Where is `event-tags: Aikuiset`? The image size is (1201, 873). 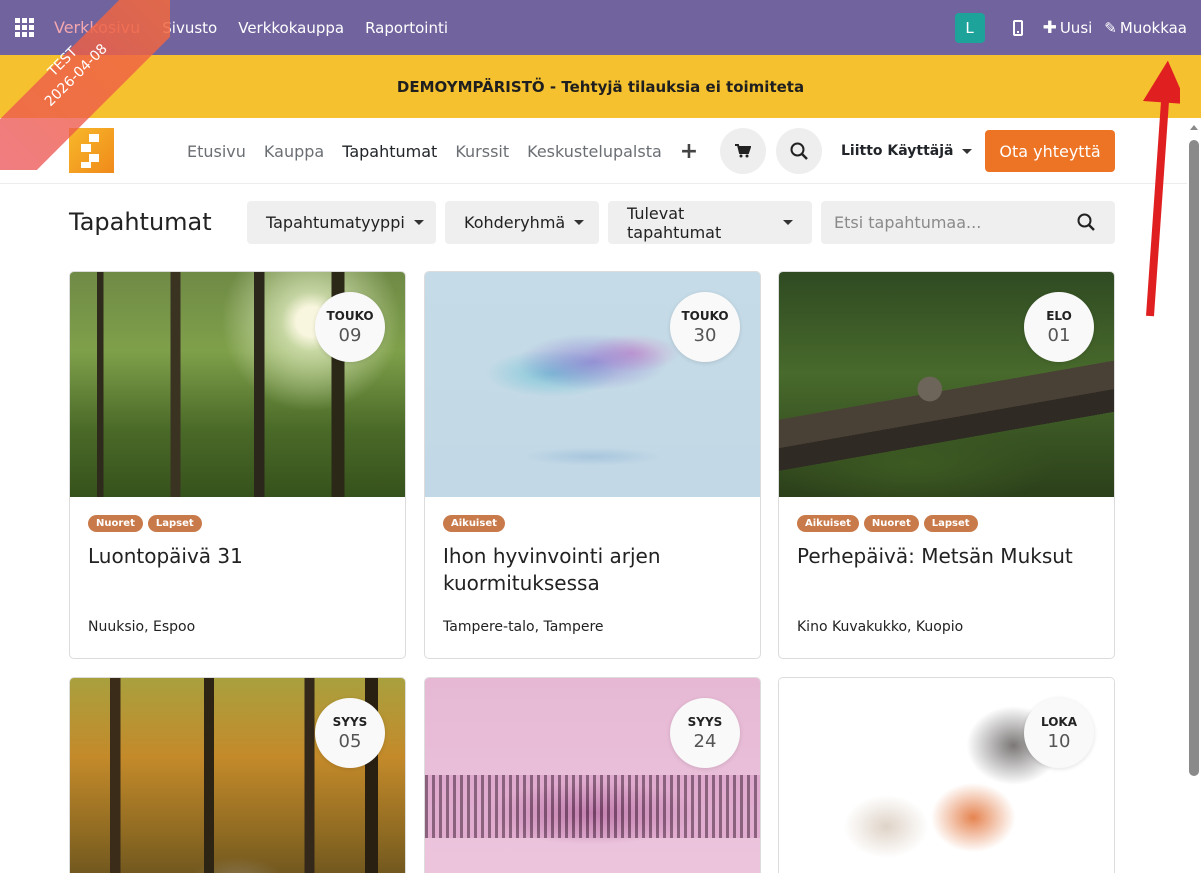 event-tags: Aikuiset is located at coordinates (476, 523).